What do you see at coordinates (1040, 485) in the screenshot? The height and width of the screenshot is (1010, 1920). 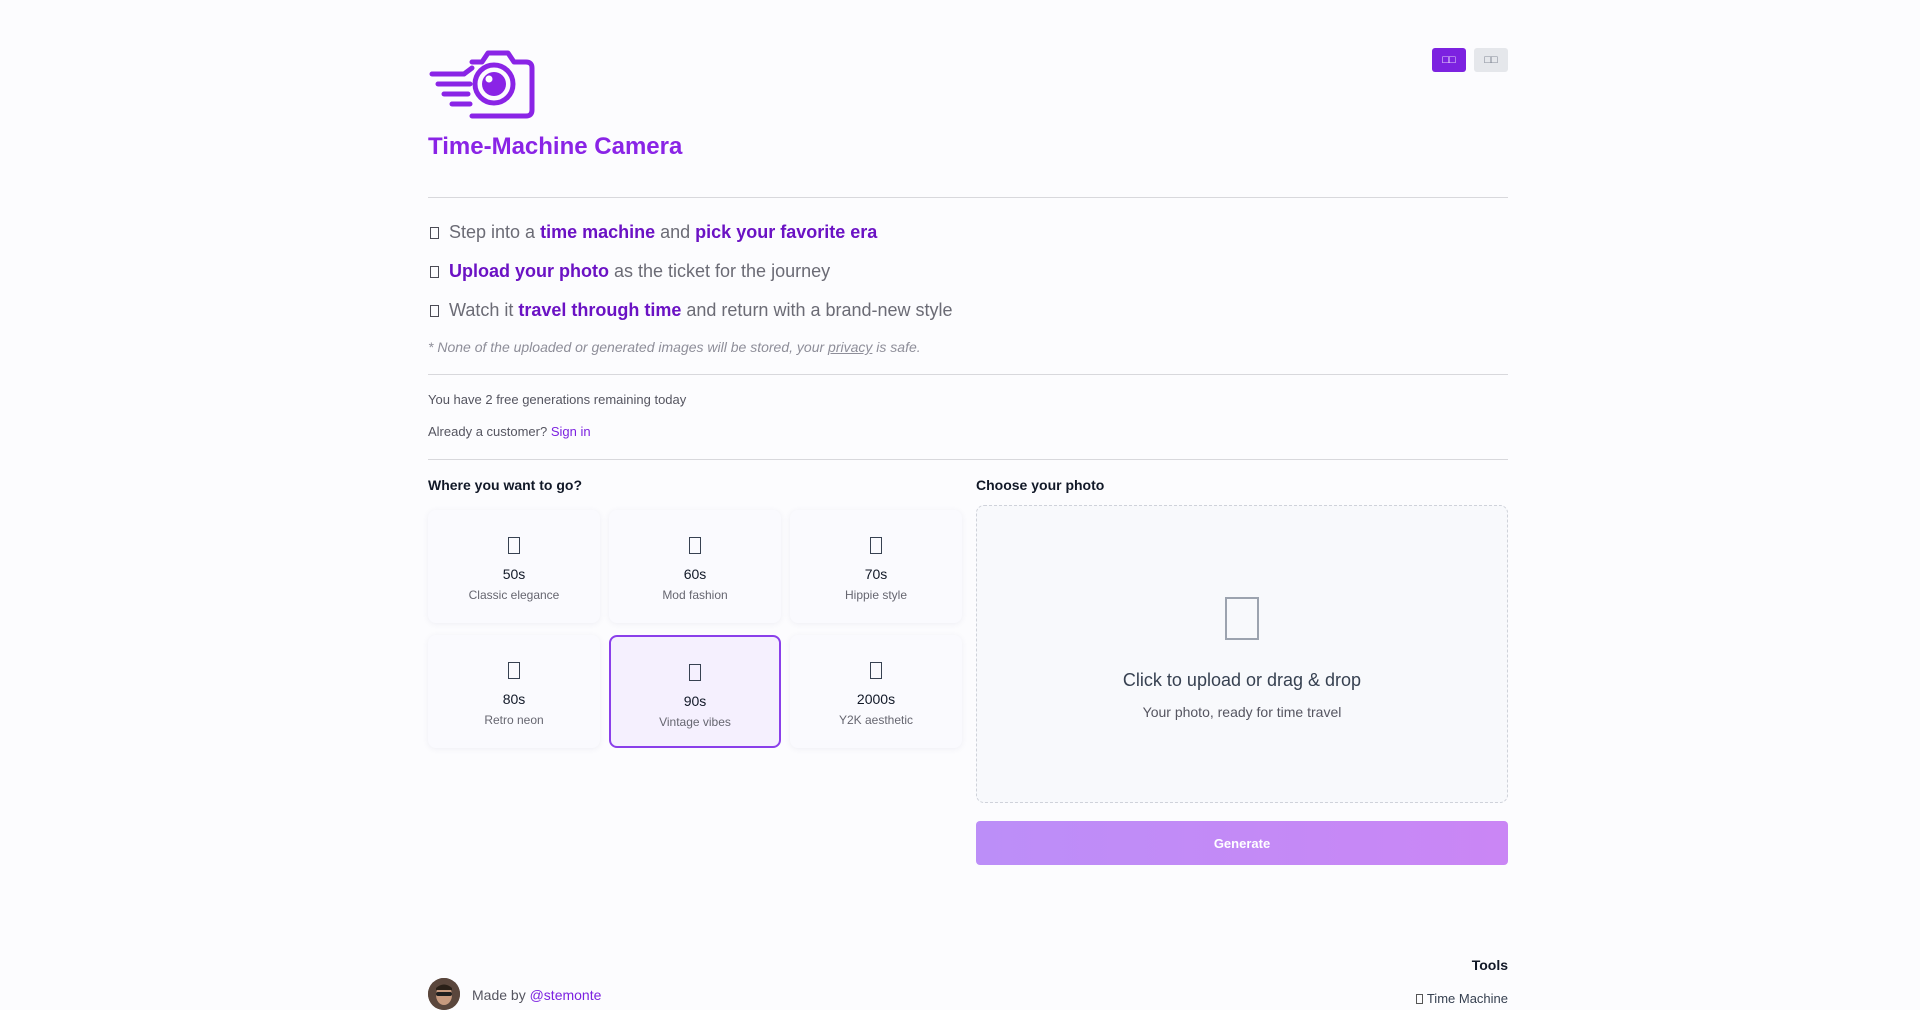 I see `photo-section-label: Choose your photo` at bounding box center [1040, 485].